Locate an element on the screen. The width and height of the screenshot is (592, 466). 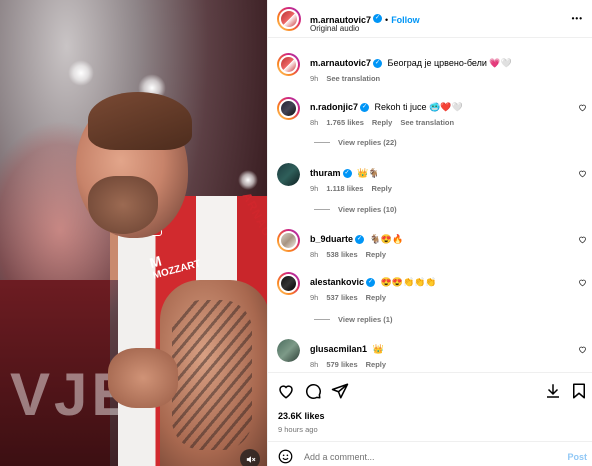
comment-text: 😍😍👏👏👏 is located at coordinates (408, 282).